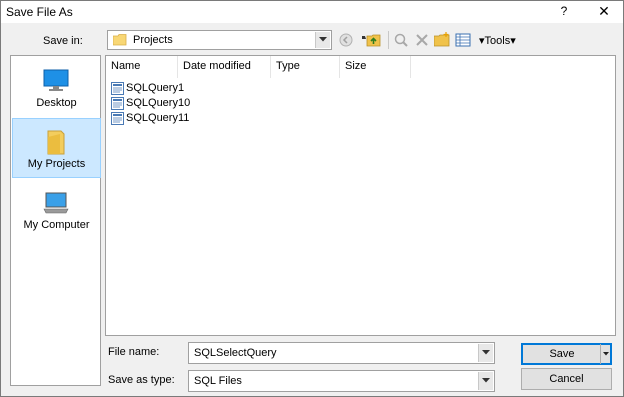  What do you see at coordinates (56, 204) in the screenshot?
I see `computer-icon` at bounding box center [56, 204].